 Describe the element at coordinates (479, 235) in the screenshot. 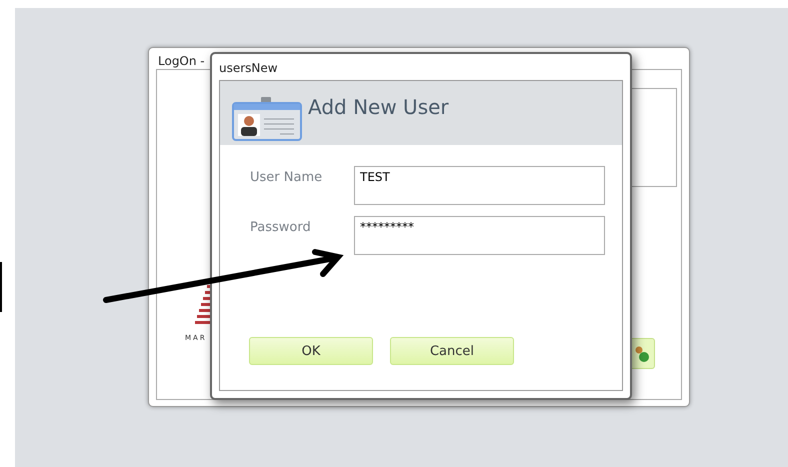

I see `input-field: *********` at that location.